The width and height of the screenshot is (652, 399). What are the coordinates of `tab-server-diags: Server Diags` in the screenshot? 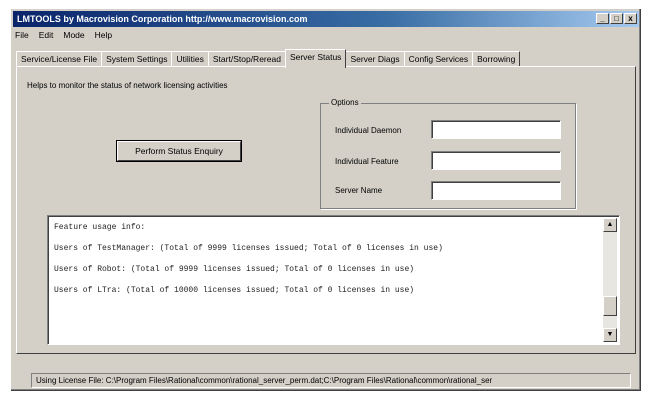 It's located at (375, 59).